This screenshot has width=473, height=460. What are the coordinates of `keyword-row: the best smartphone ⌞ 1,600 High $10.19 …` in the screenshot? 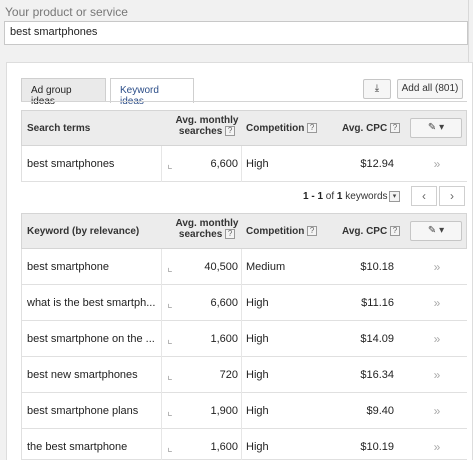 It's located at (244, 444).